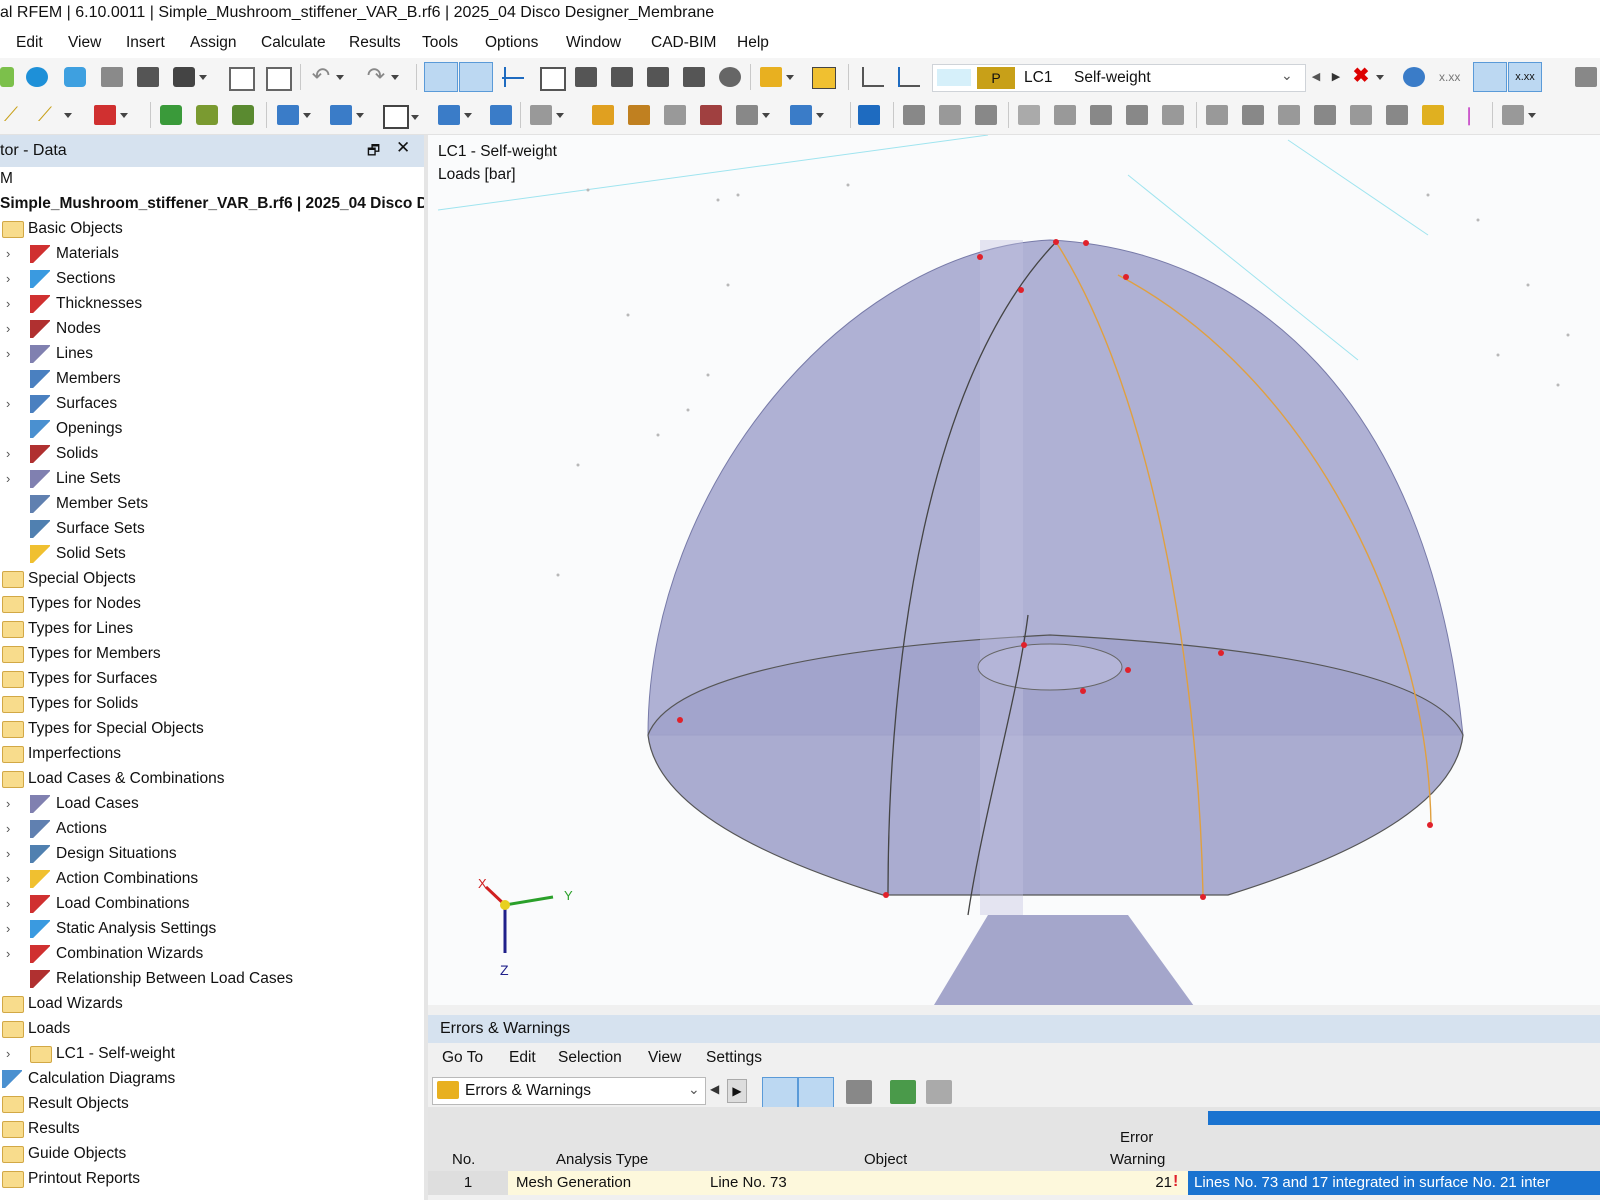  I want to click on filter-icon: ✖, so click(1361, 77).